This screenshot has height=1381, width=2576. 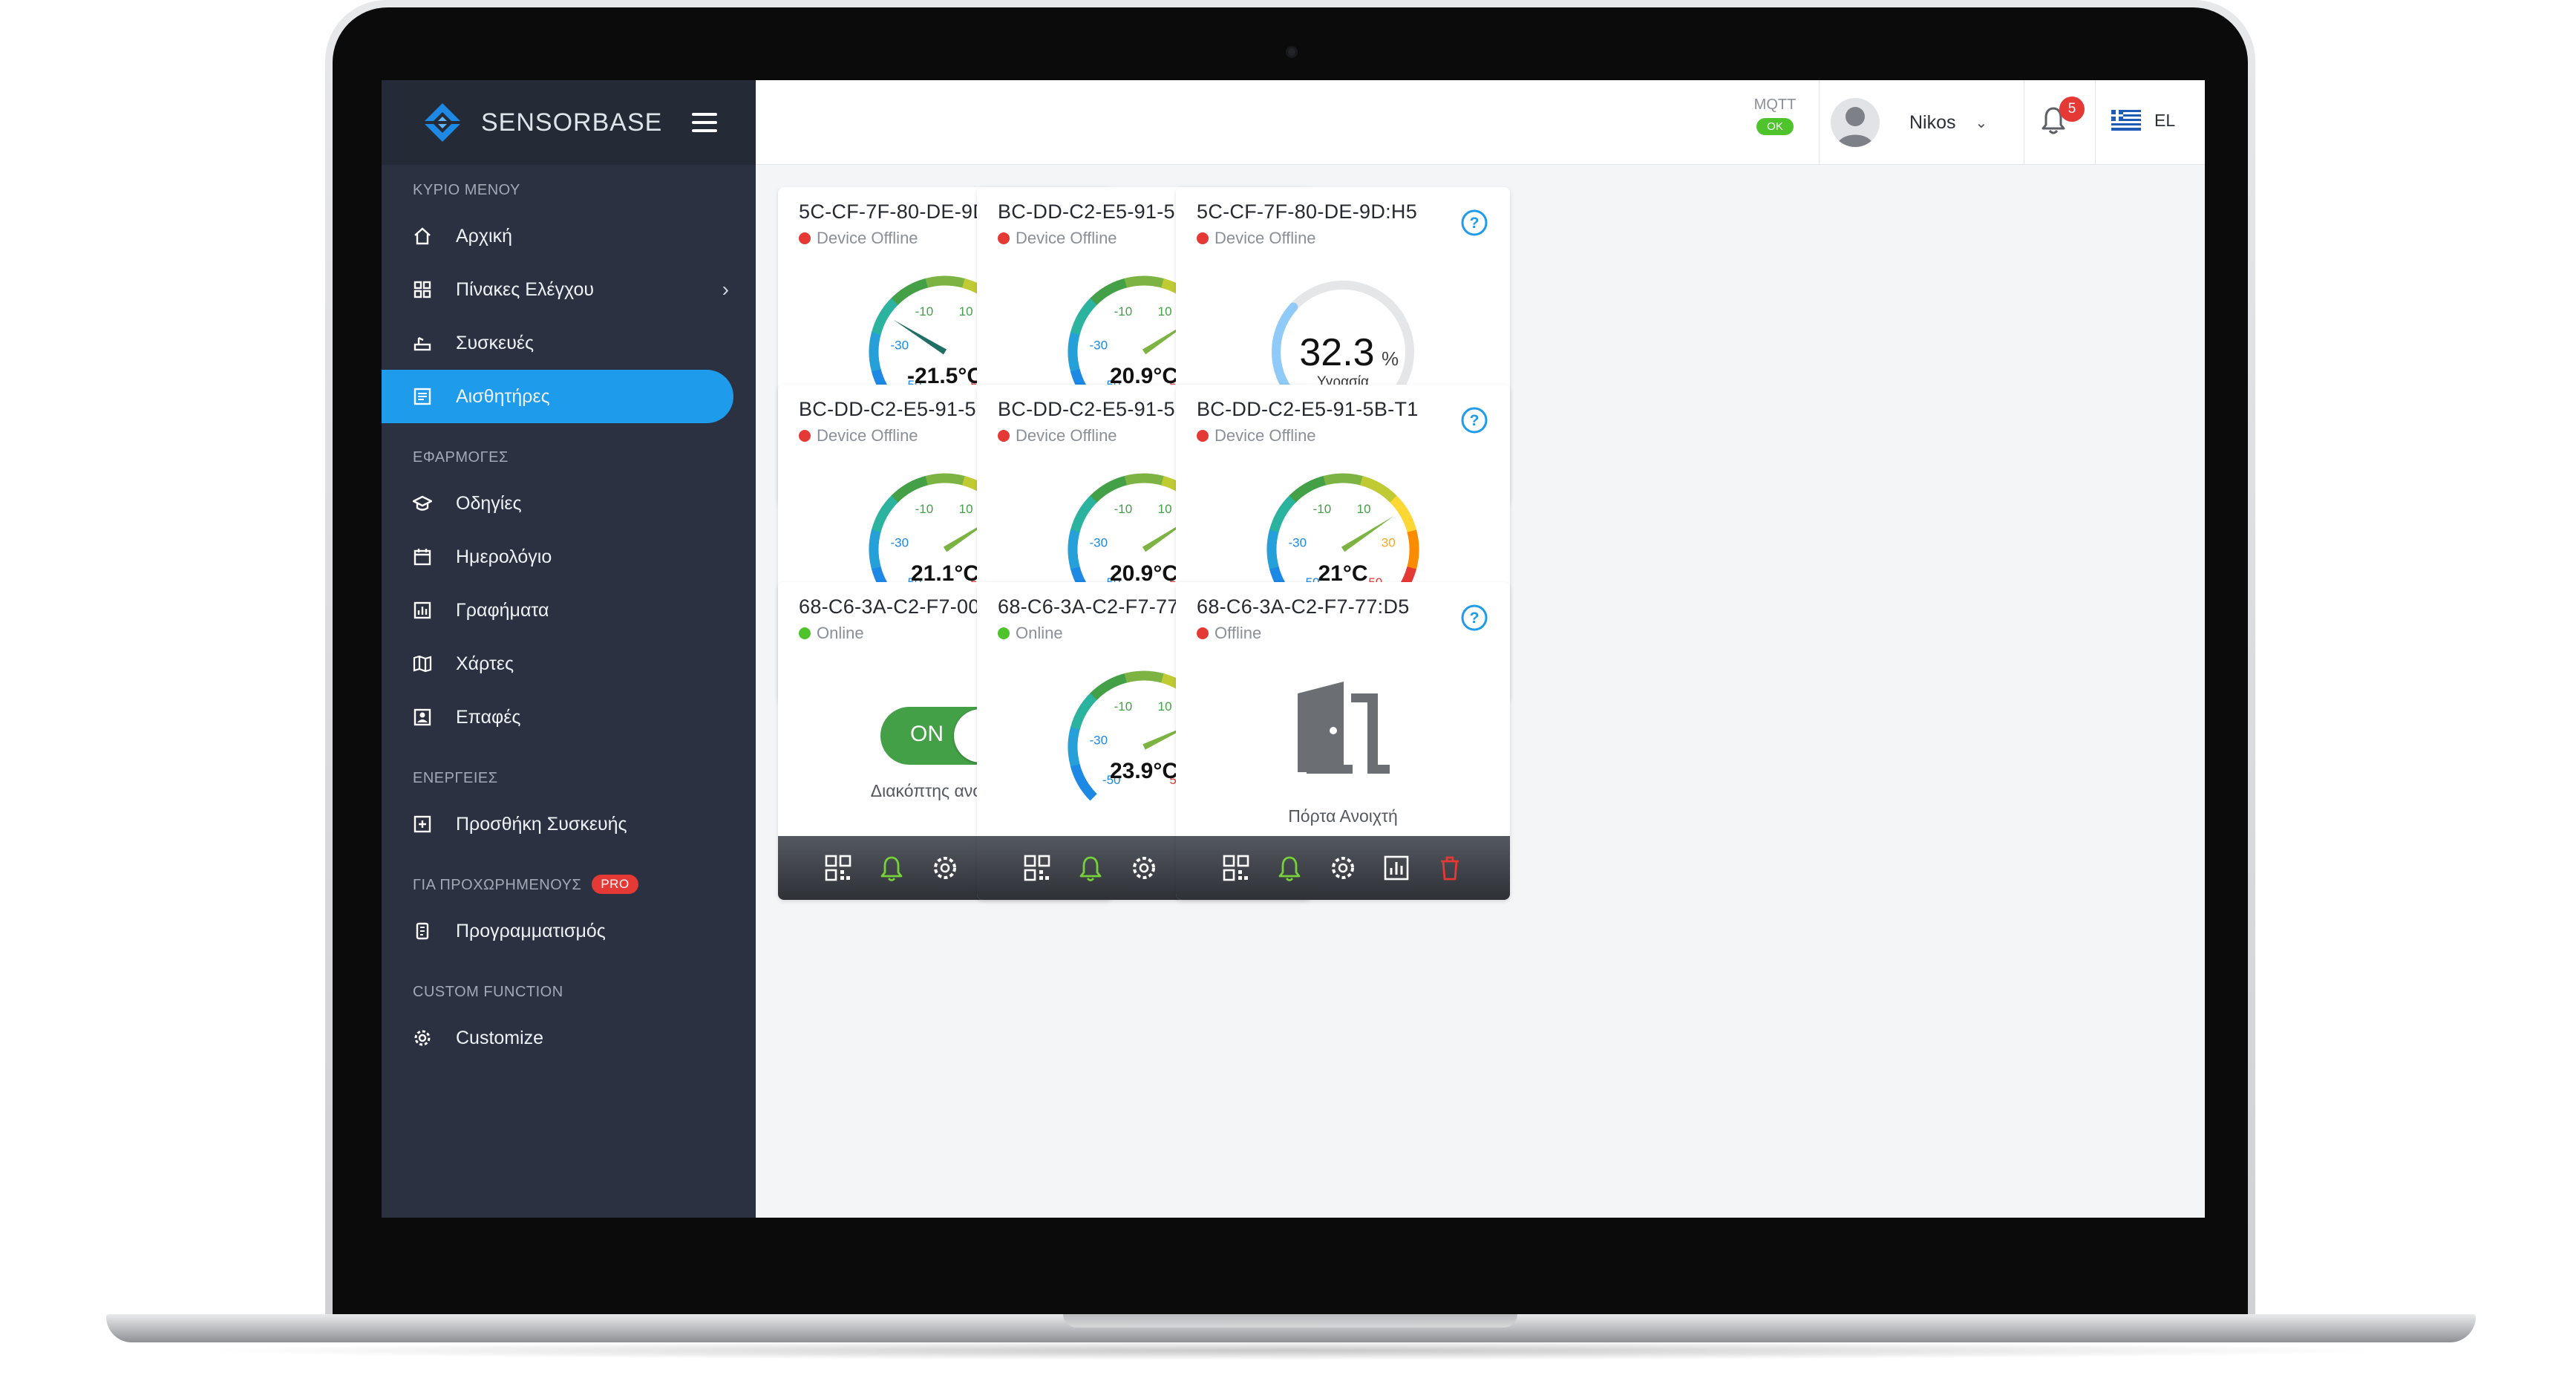 I want to click on sidebar-item-apps-1: Ημερολόγιο, so click(x=569, y=557).